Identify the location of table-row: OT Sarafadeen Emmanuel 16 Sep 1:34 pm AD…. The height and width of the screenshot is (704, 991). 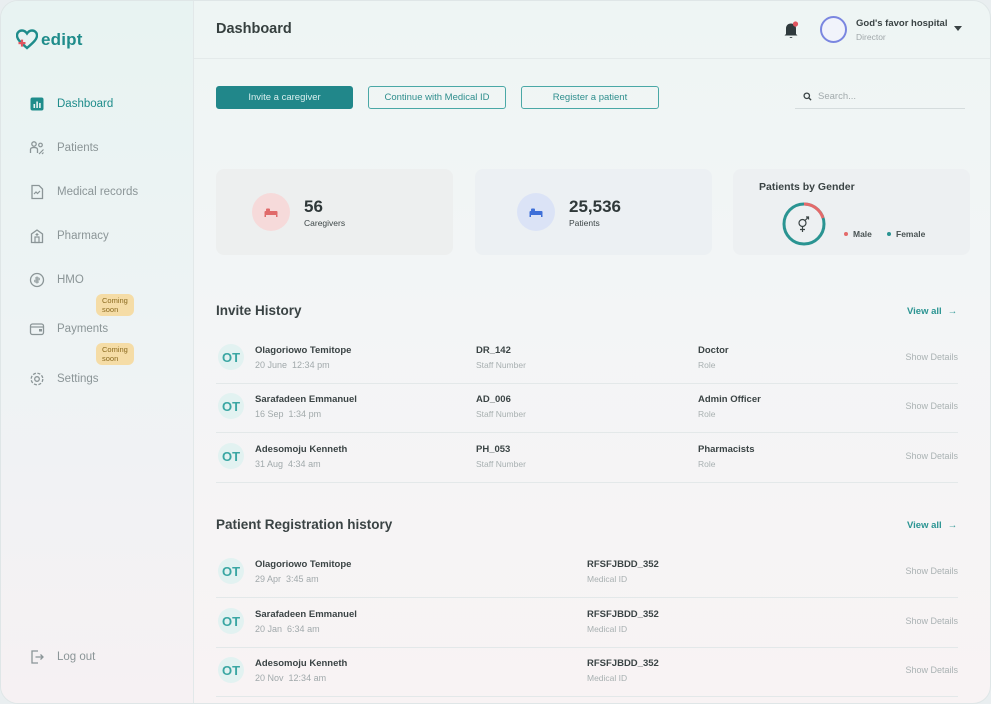
(587, 408).